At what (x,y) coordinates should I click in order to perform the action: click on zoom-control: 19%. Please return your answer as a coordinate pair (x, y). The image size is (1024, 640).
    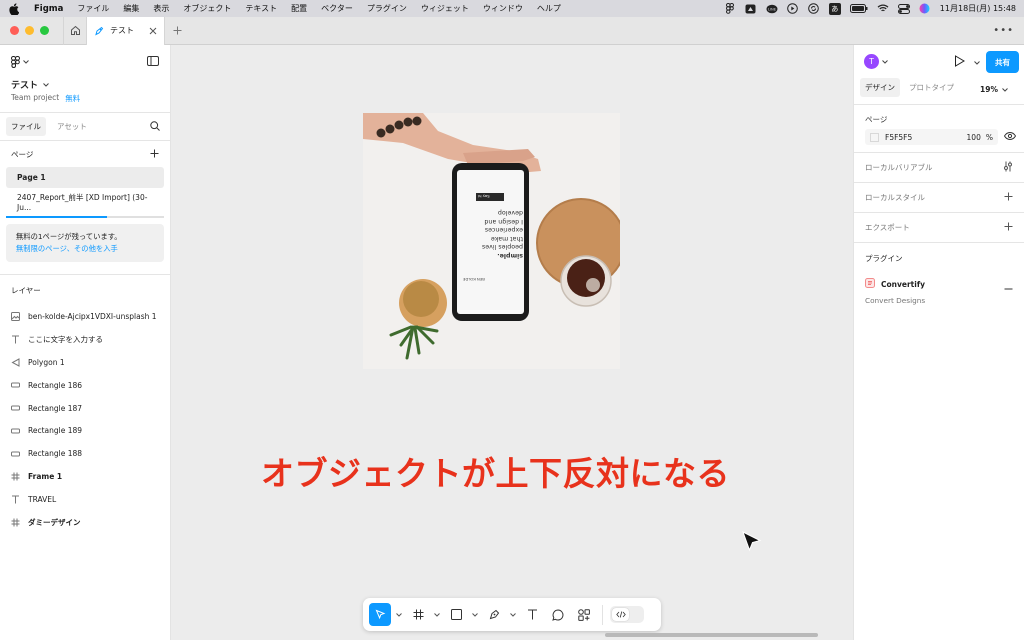
    Looking at the image, I should click on (994, 89).